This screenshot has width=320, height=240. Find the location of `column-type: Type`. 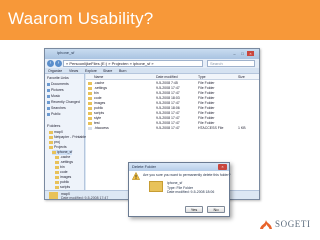

column-type: Type is located at coordinates (202, 77).